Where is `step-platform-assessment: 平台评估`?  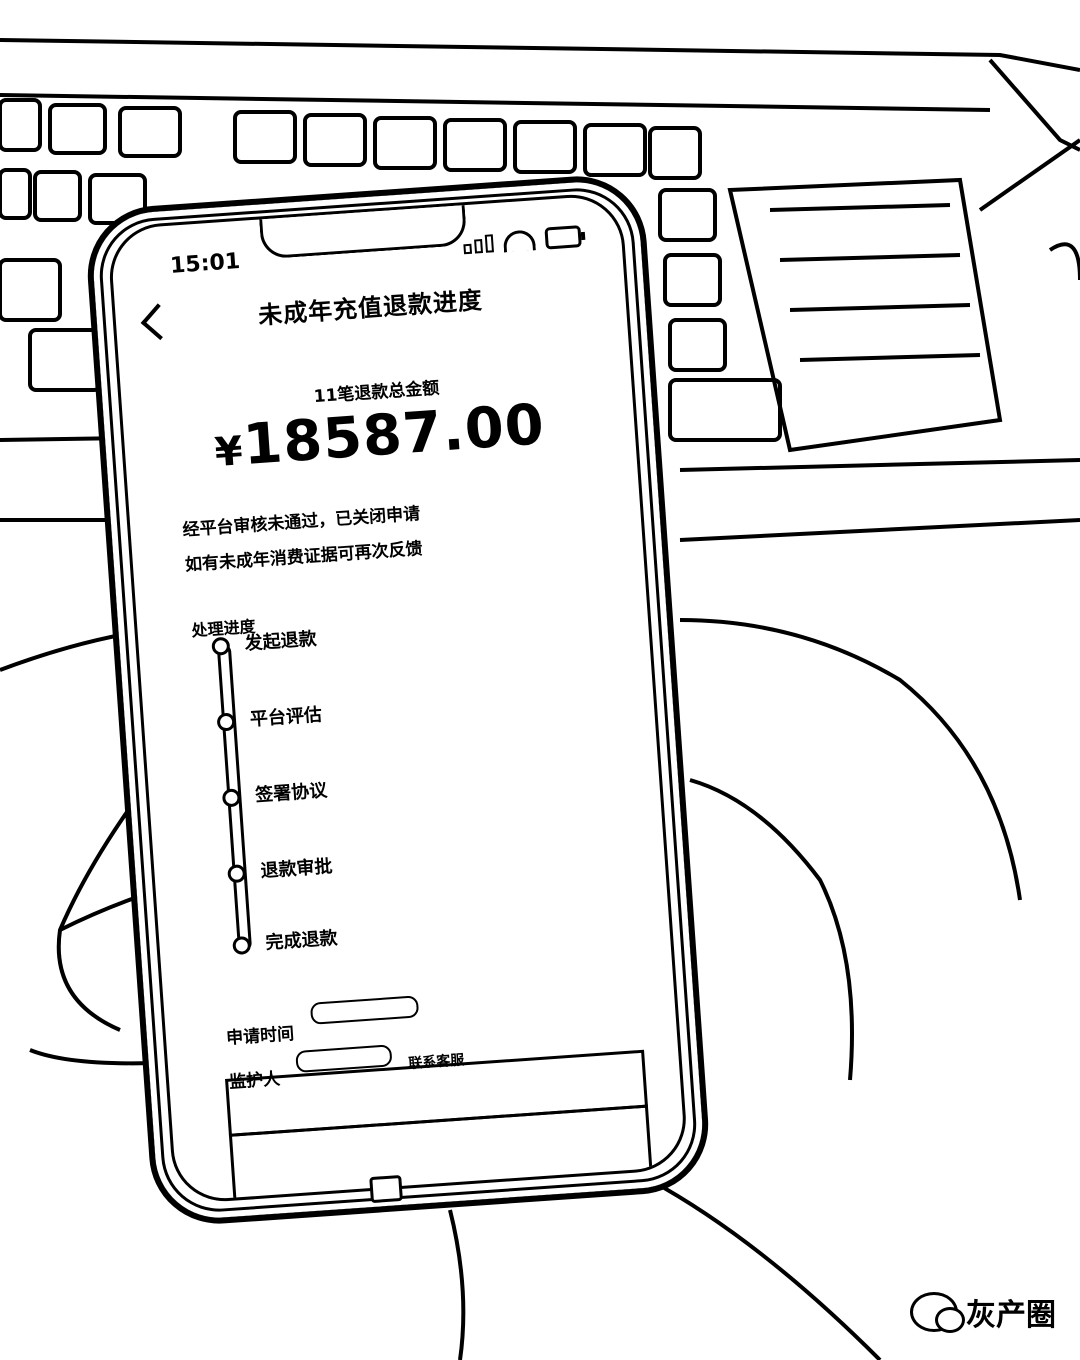 step-platform-assessment: 平台评估 is located at coordinates (286, 717).